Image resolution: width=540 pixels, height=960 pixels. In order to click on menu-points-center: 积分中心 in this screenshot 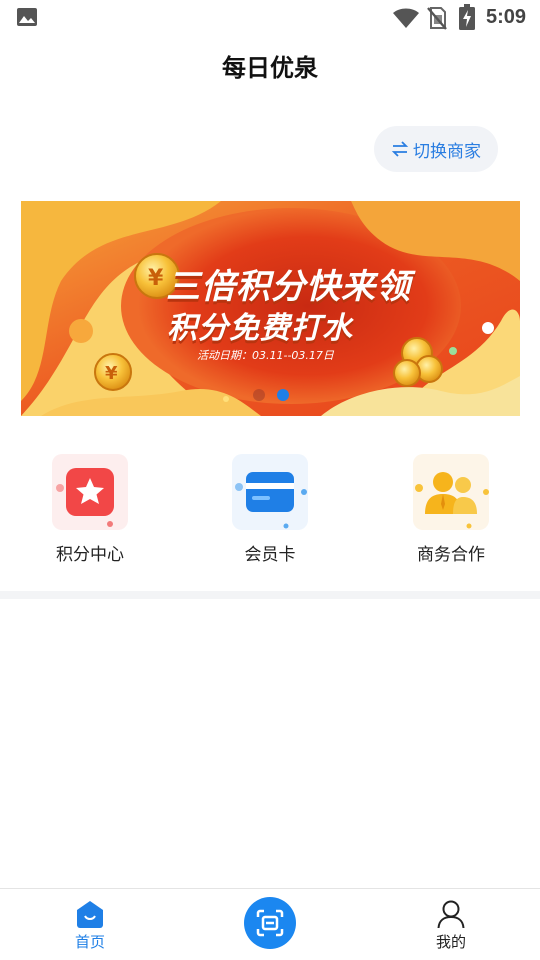, I will do `click(90, 509)`.